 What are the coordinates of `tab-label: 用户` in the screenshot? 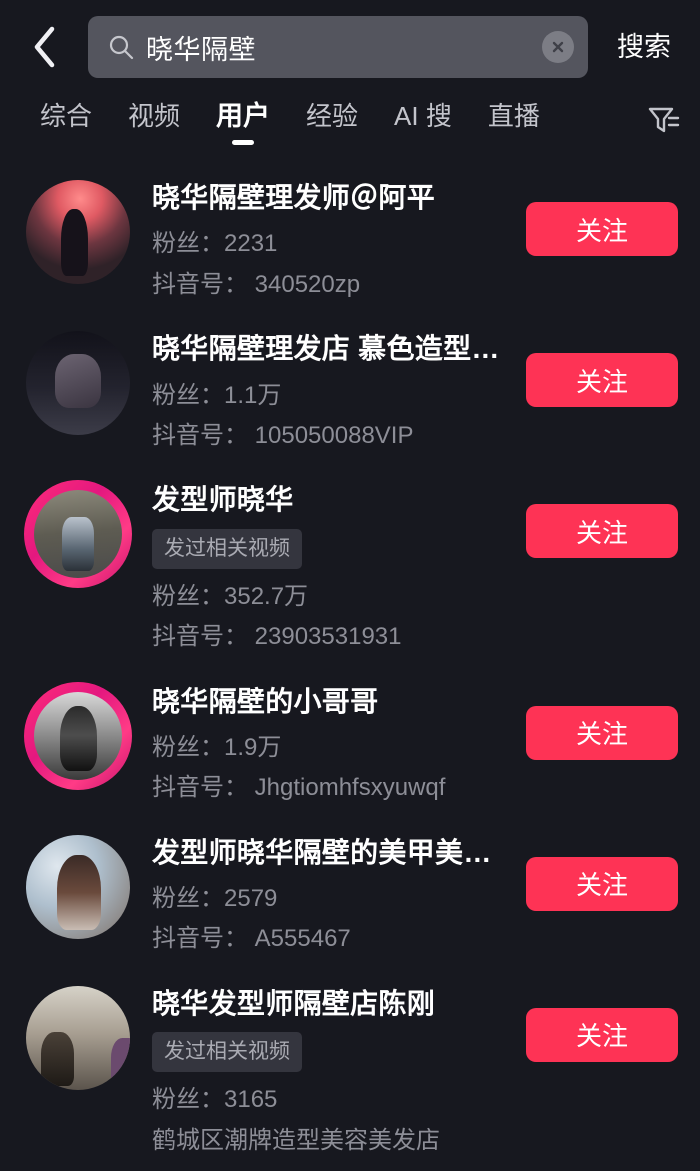 It's located at (243, 116).